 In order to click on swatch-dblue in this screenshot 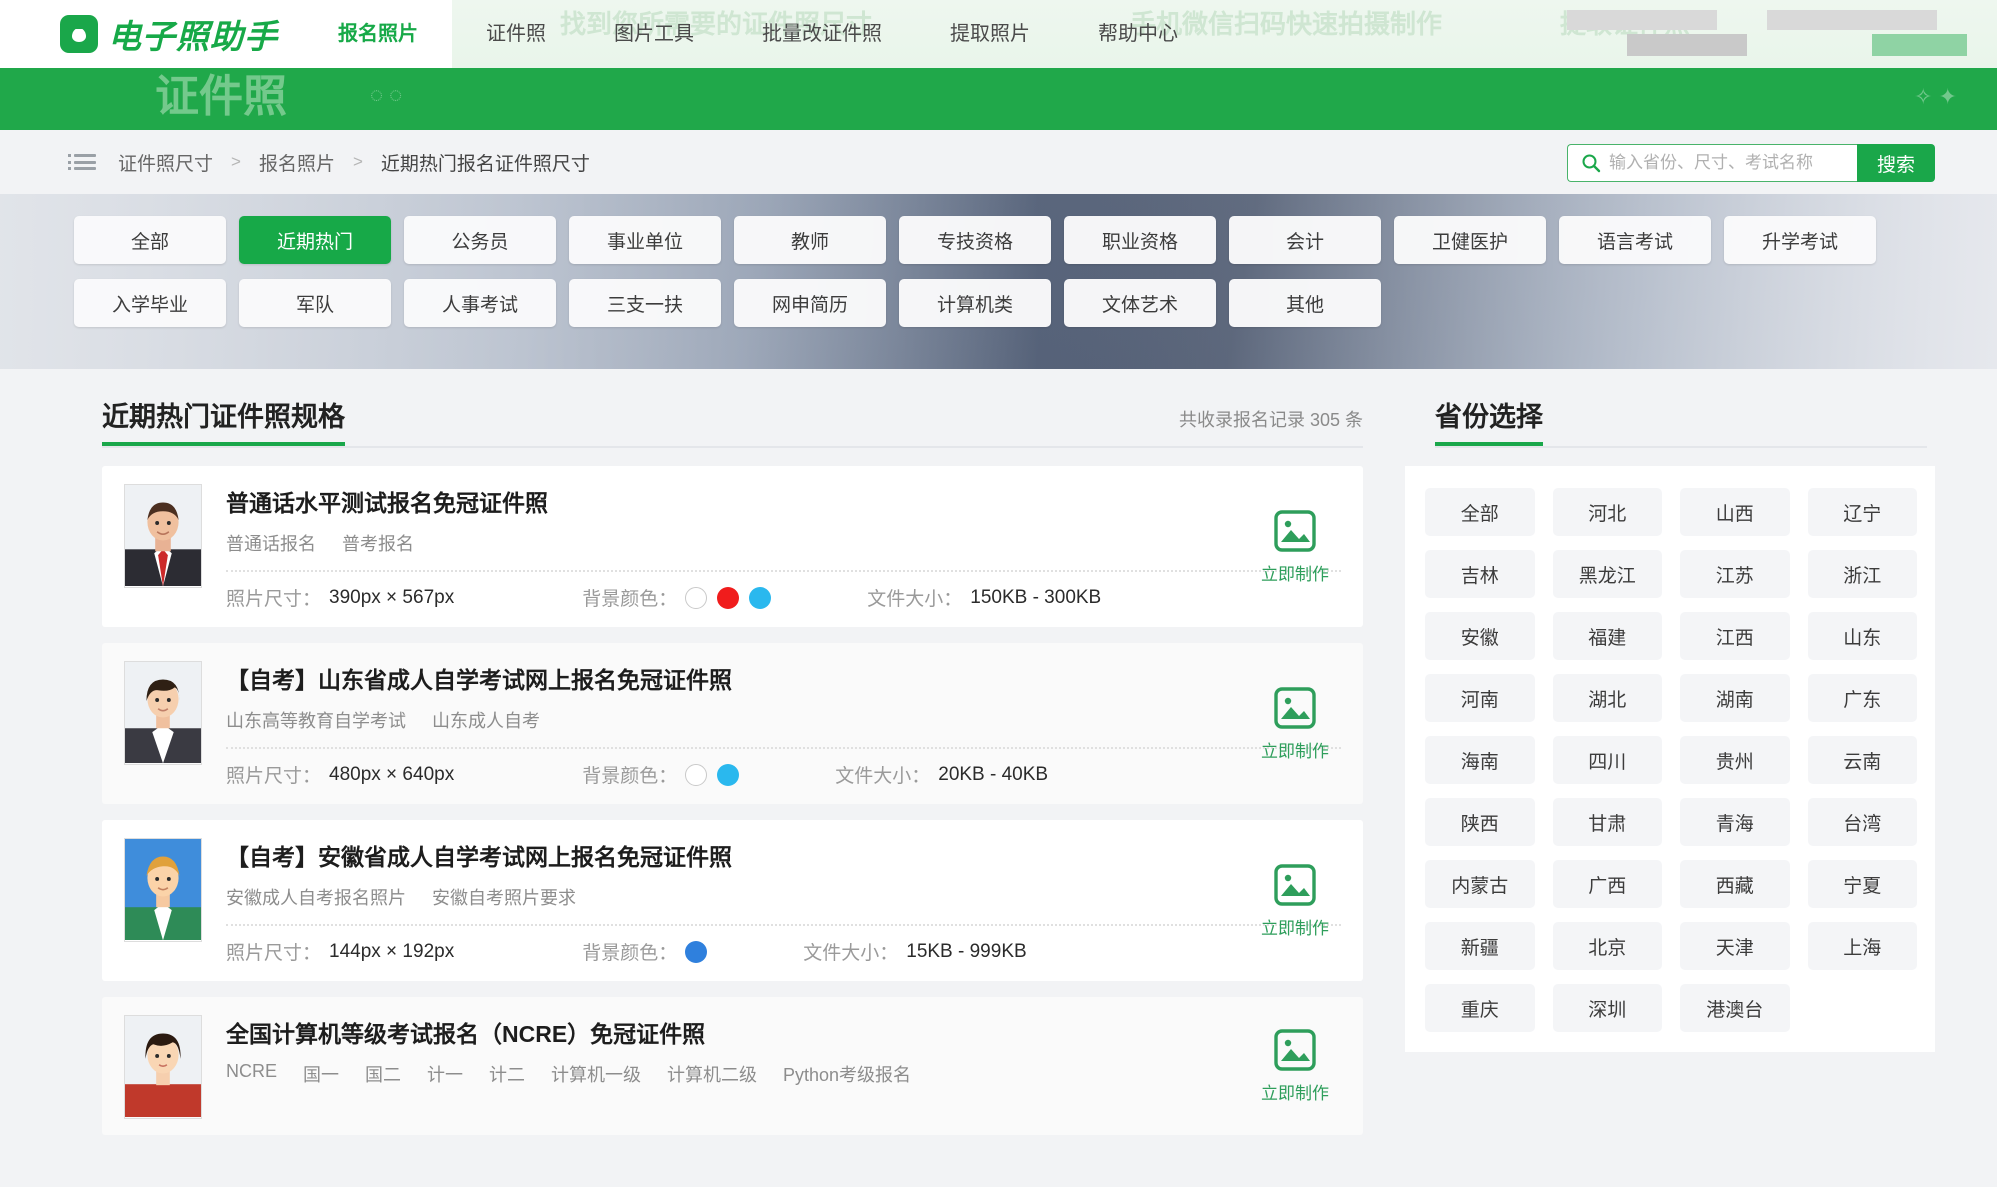, I will do `click(696, 951)`.